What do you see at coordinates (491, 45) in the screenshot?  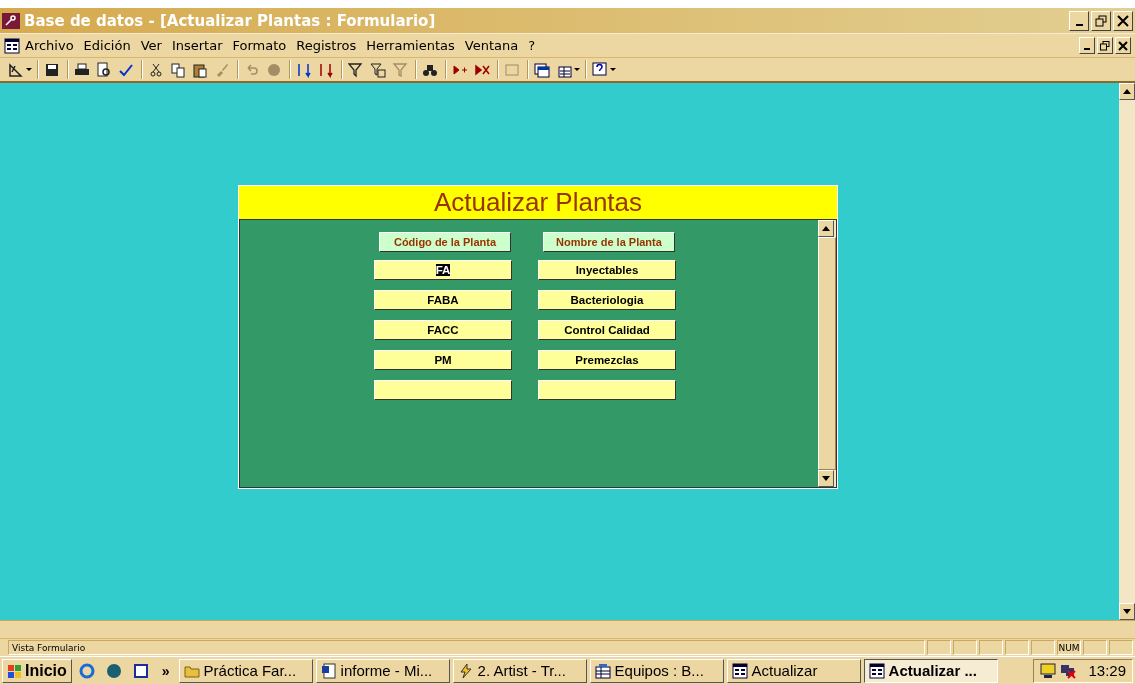 I see `menu-item: Ventana` at bounding box center [491, 45].